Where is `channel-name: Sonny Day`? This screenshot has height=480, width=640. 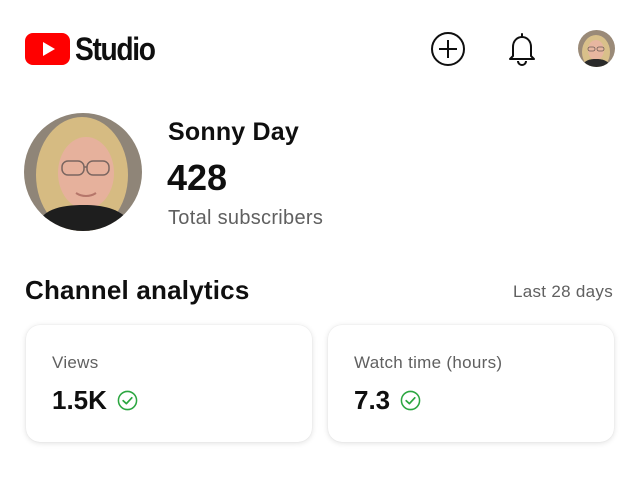 channel-name: Sonny Day is located at coordinates (233, 132).